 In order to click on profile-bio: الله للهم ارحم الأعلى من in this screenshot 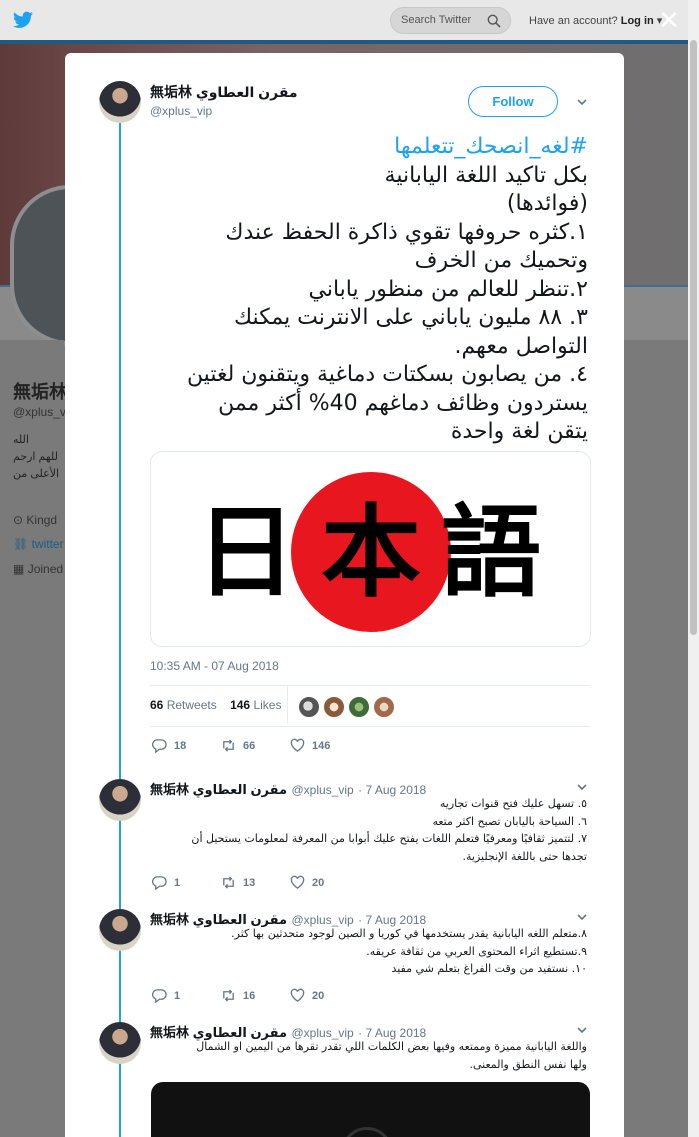, I will do `click(39, 457)`.